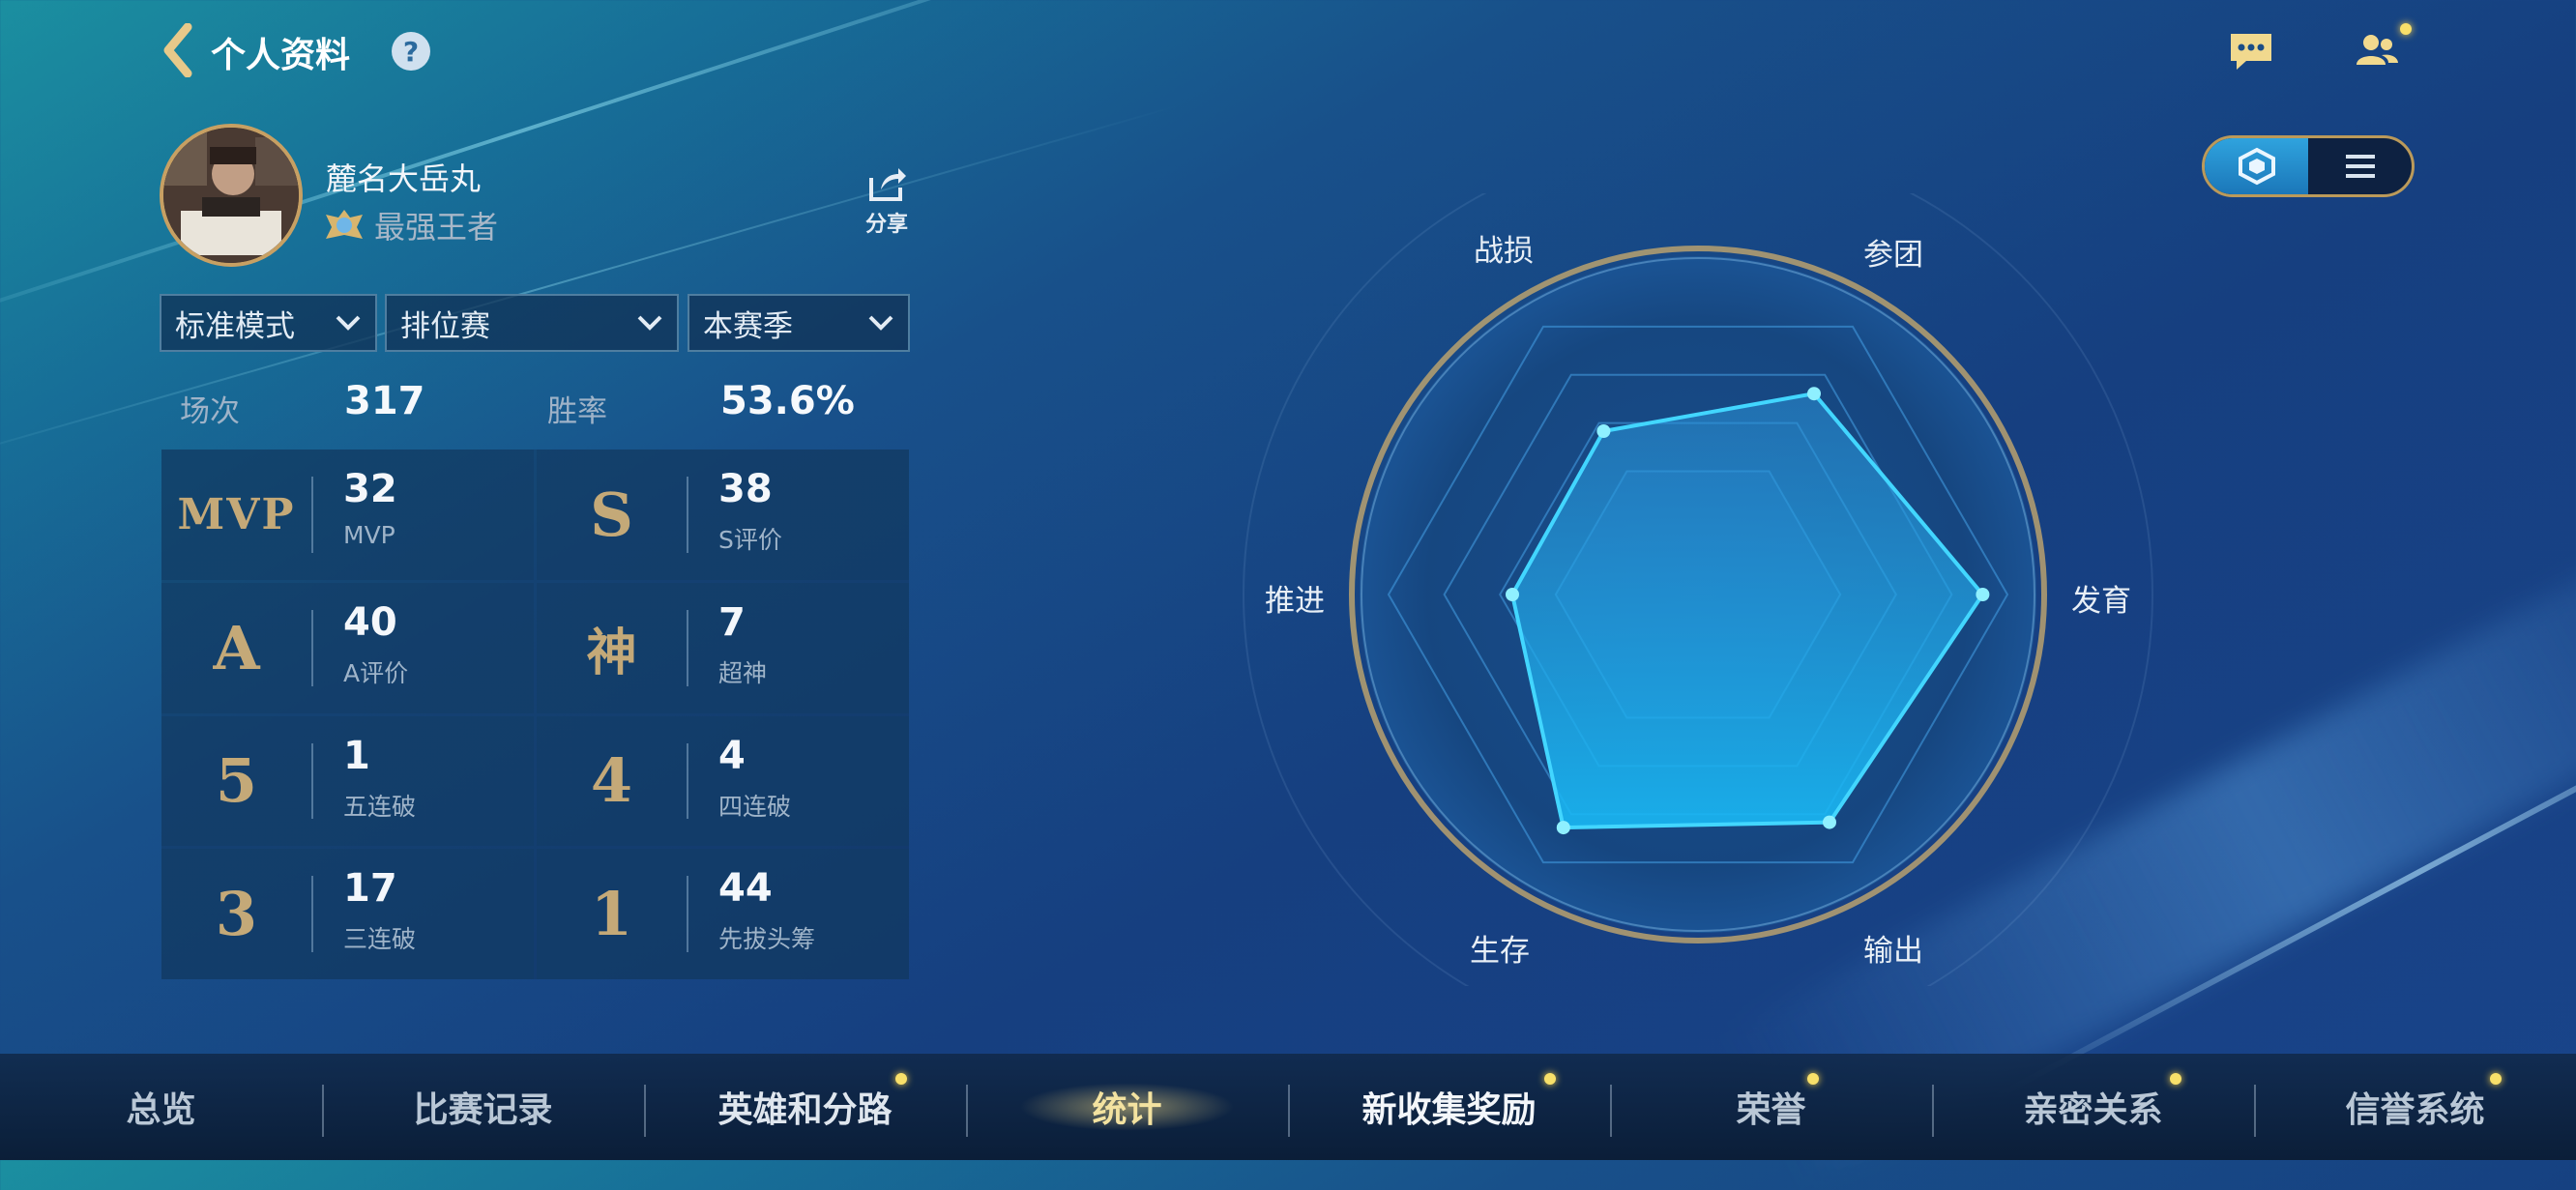 This screenshot has width=2576, height=1190. What do you see at coordinates (347, 914) in the screenshot?
I see `stat-cell-triple: 3 17 三连破` at bounding box center [347, 914].